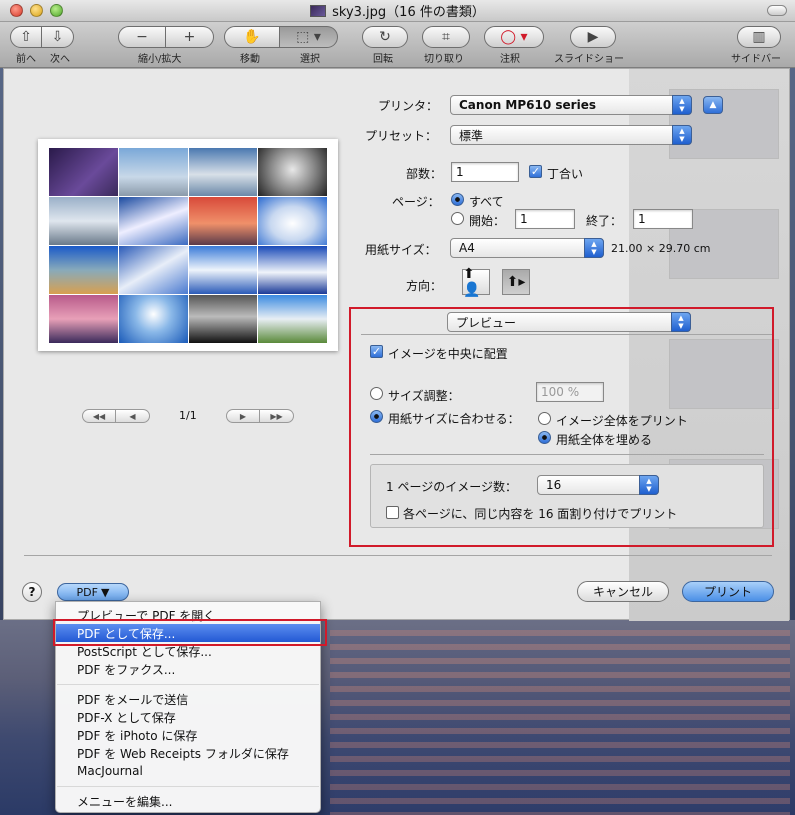  Describe the element at coordinates (318, 10) in the screenshot. I see `document-icon` at that location.